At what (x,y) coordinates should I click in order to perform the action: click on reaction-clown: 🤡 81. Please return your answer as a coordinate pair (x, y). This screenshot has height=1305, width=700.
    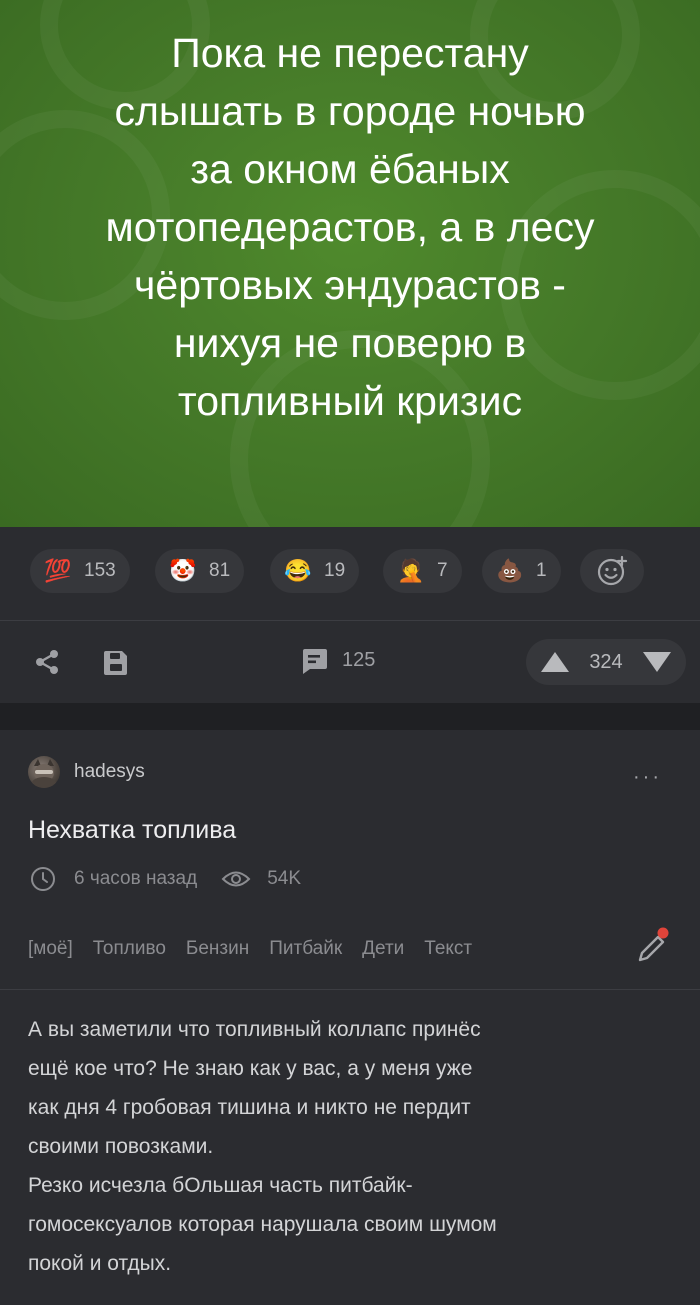
    Looking at the image, I should click on (200, 571).